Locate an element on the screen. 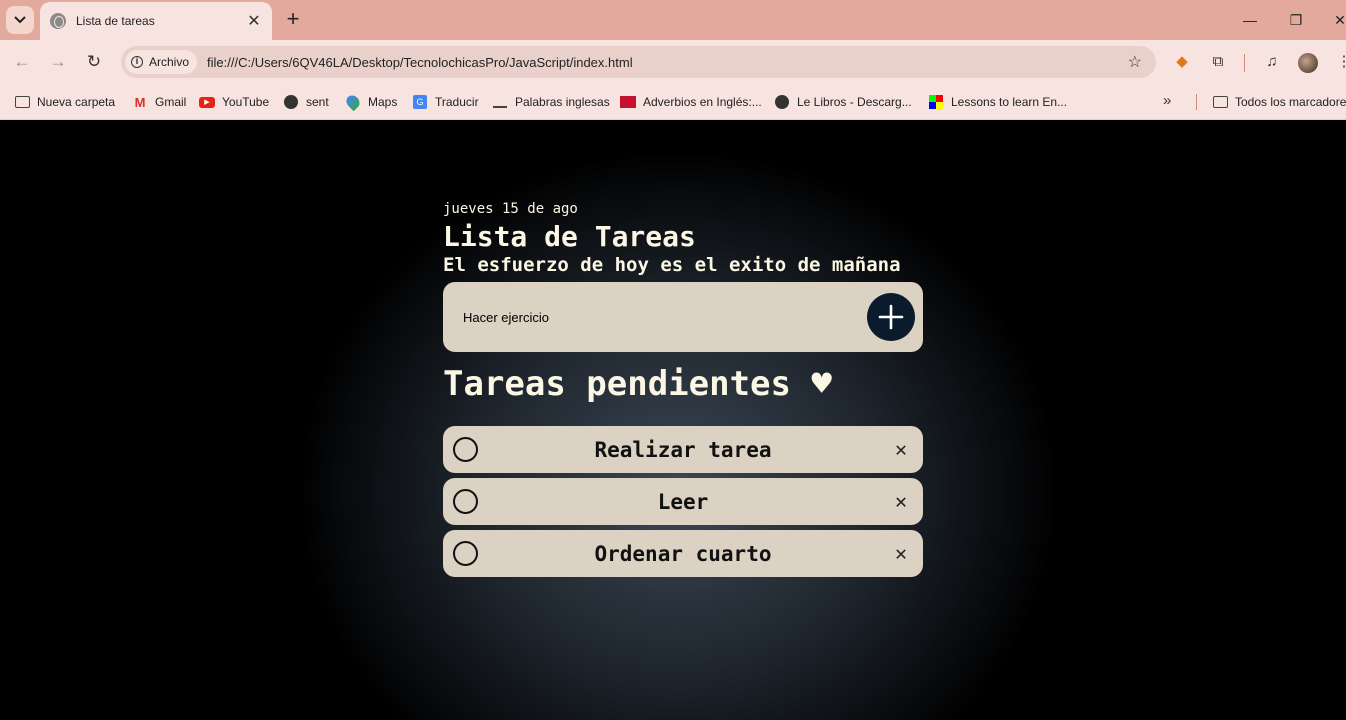 The width and height of the screenshot is (1346, 720). translate-icon: G is located at coordinates (420, 102).